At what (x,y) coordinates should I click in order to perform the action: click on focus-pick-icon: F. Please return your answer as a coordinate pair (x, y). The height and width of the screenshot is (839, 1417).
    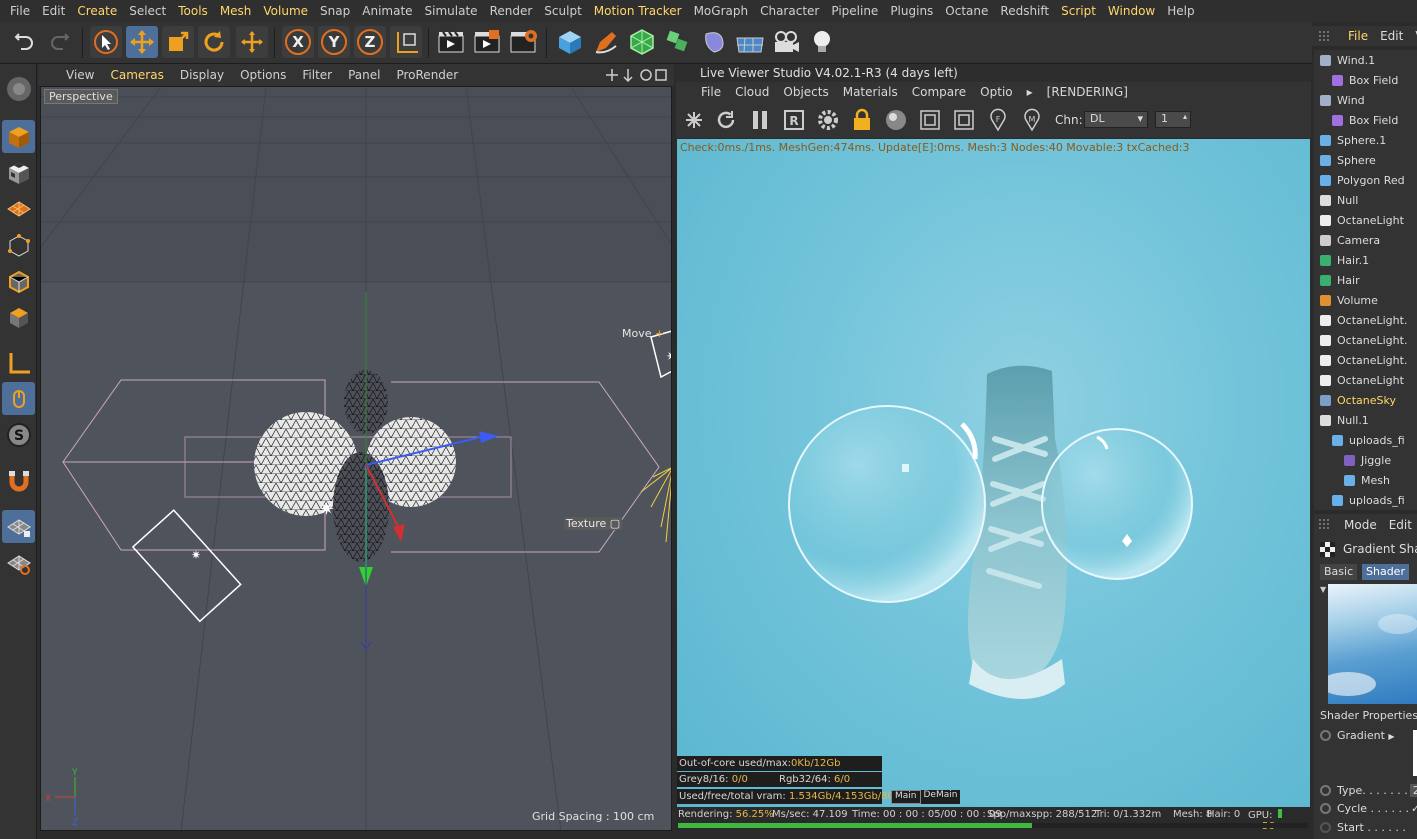
    Looking at the image, I should click on (998, 120).